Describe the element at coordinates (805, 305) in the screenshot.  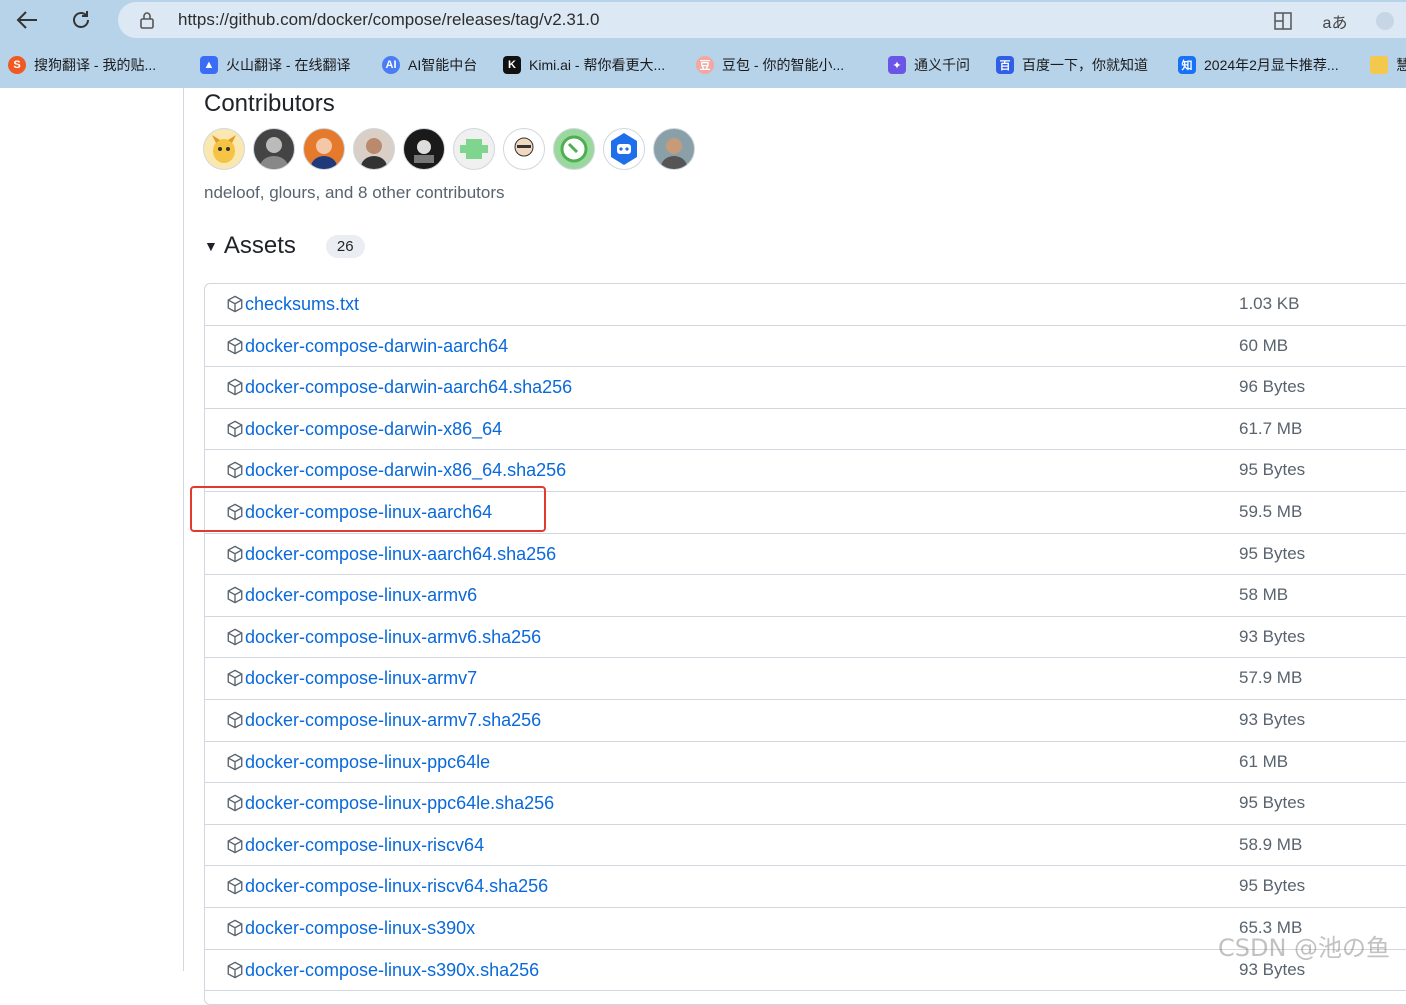
I see `asset-row: checksums.txt 1.03 KB` at that location.